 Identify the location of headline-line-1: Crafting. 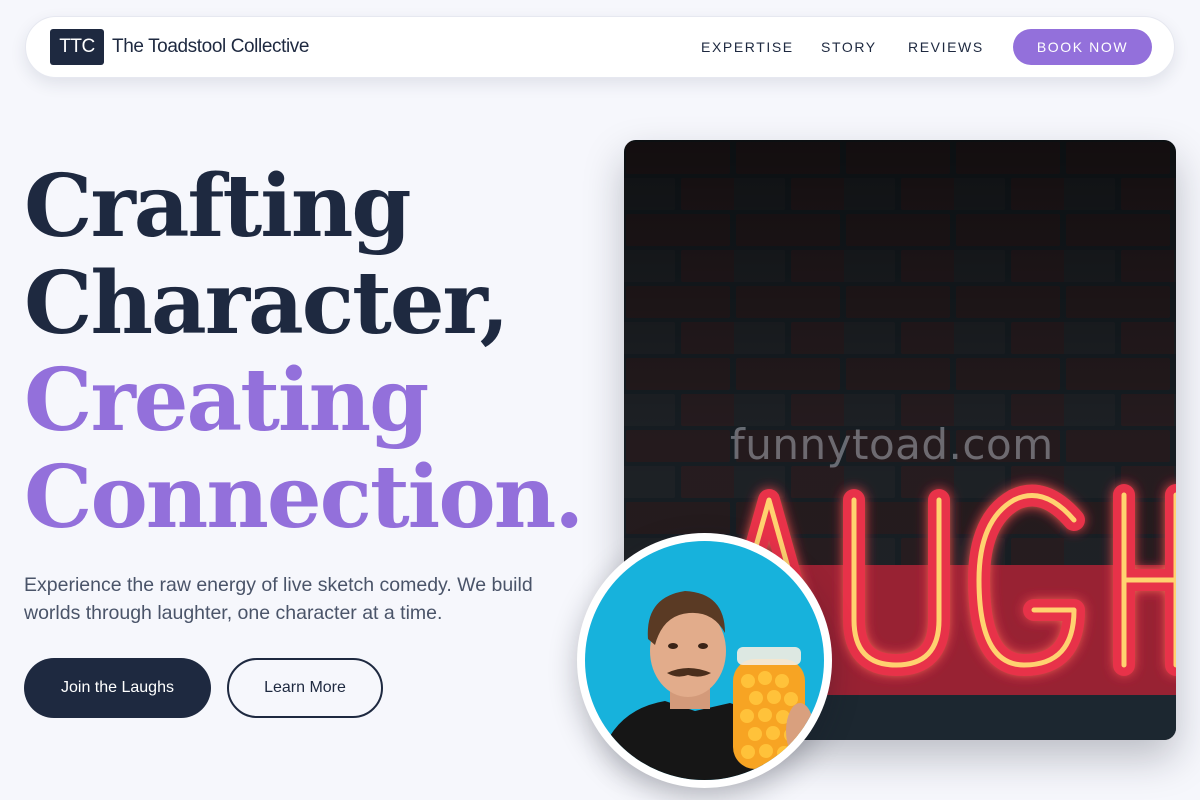
(218, 206).